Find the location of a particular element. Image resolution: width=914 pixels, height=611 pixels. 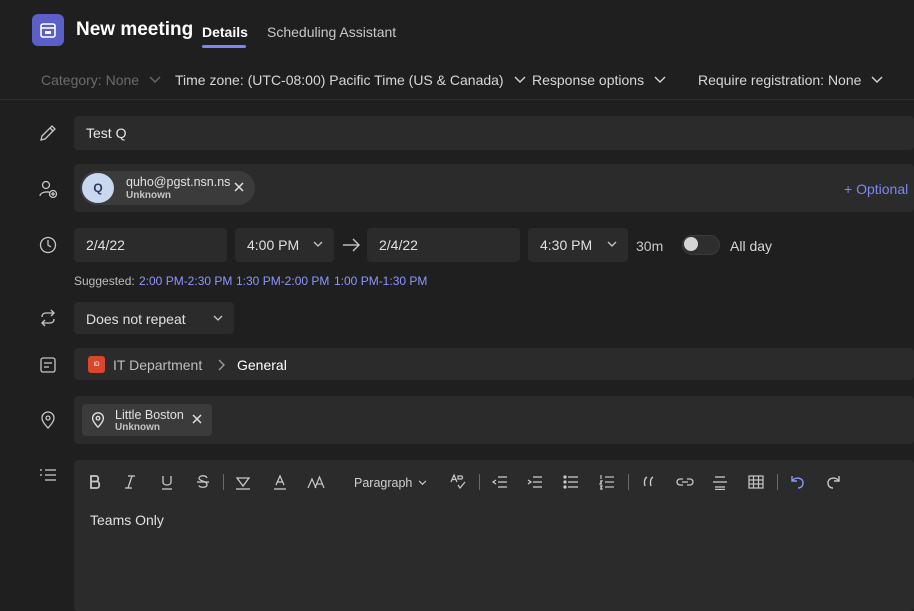

strikethrough-icon is located at coordinates (203, 482).